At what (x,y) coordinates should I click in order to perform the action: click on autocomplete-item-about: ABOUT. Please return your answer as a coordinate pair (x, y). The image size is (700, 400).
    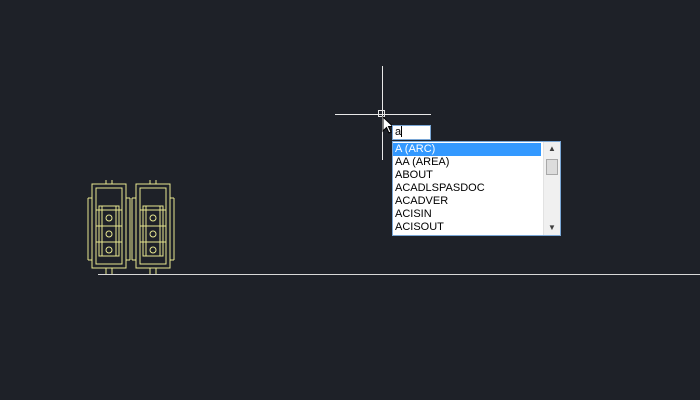
    Looking at the image, I should click on (467, 175).